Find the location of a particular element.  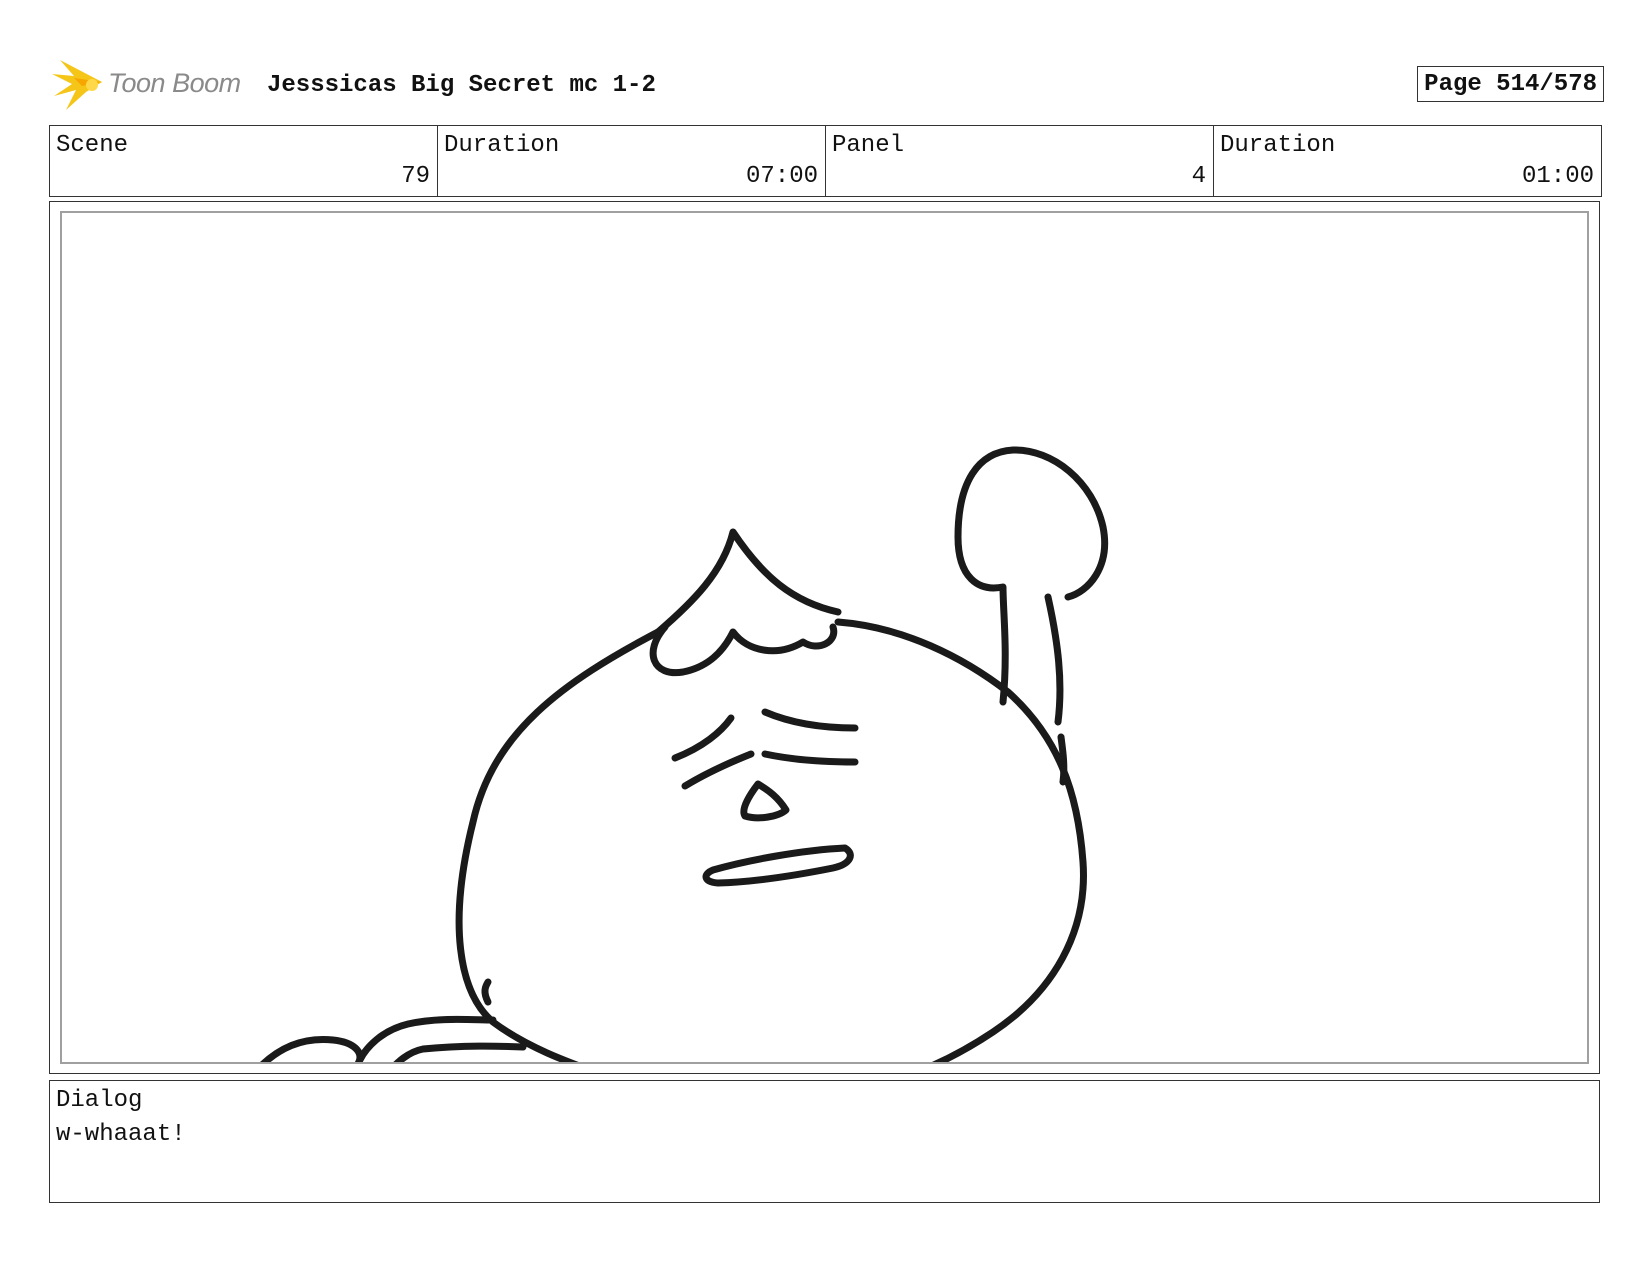

scene-value: 79 is located at coordinates (415, 176).